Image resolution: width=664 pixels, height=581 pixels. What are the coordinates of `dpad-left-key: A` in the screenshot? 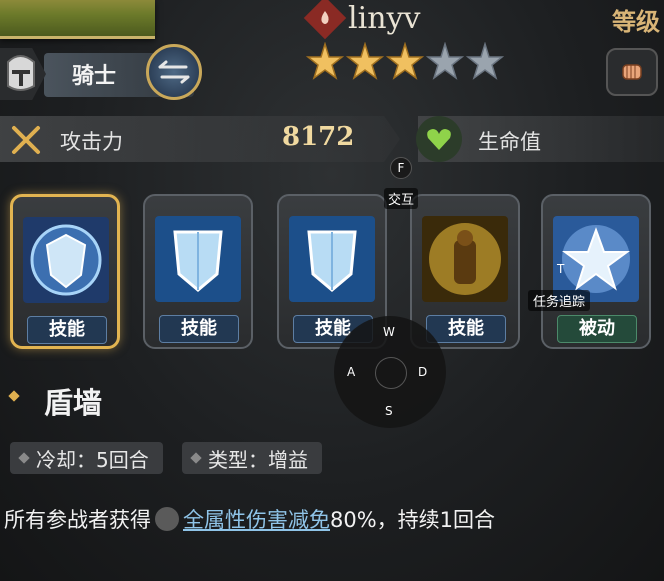 It's located at (351, 372).